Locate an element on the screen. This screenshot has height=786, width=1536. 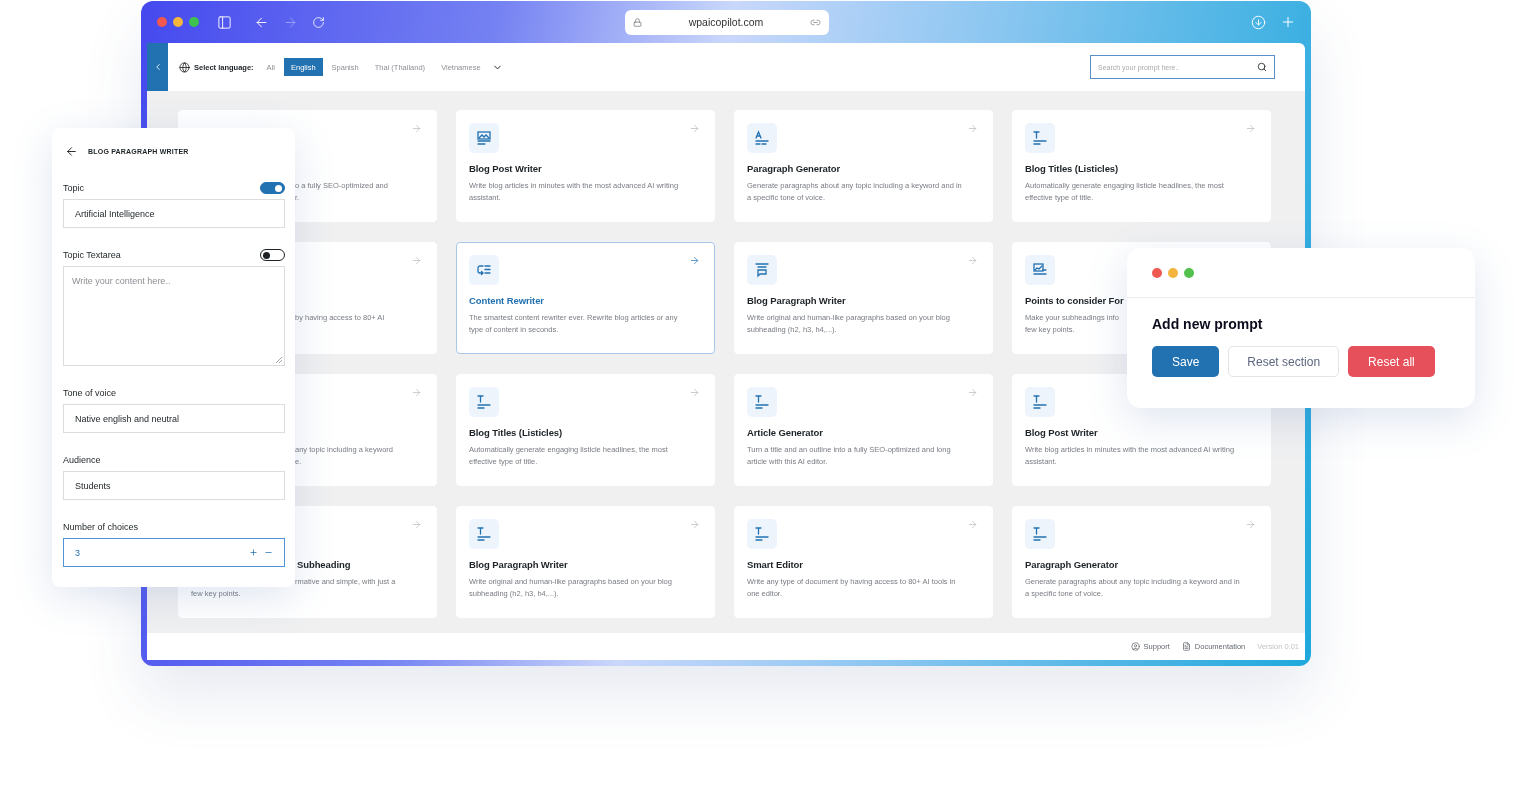
field-label: Number of choices is located at coordinates (101, 527).